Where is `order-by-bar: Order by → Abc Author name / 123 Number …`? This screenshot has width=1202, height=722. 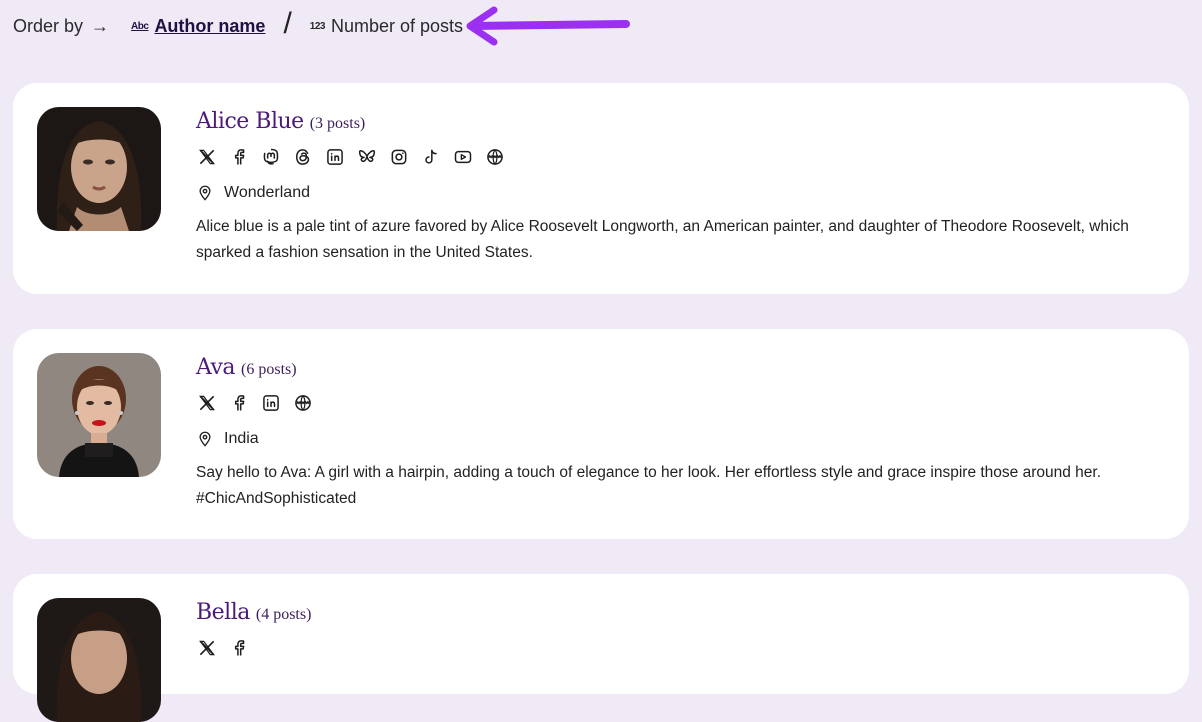
order-by-bar: Order by → Abc Author name / 123 Number … is located at coordinates (238, 25).